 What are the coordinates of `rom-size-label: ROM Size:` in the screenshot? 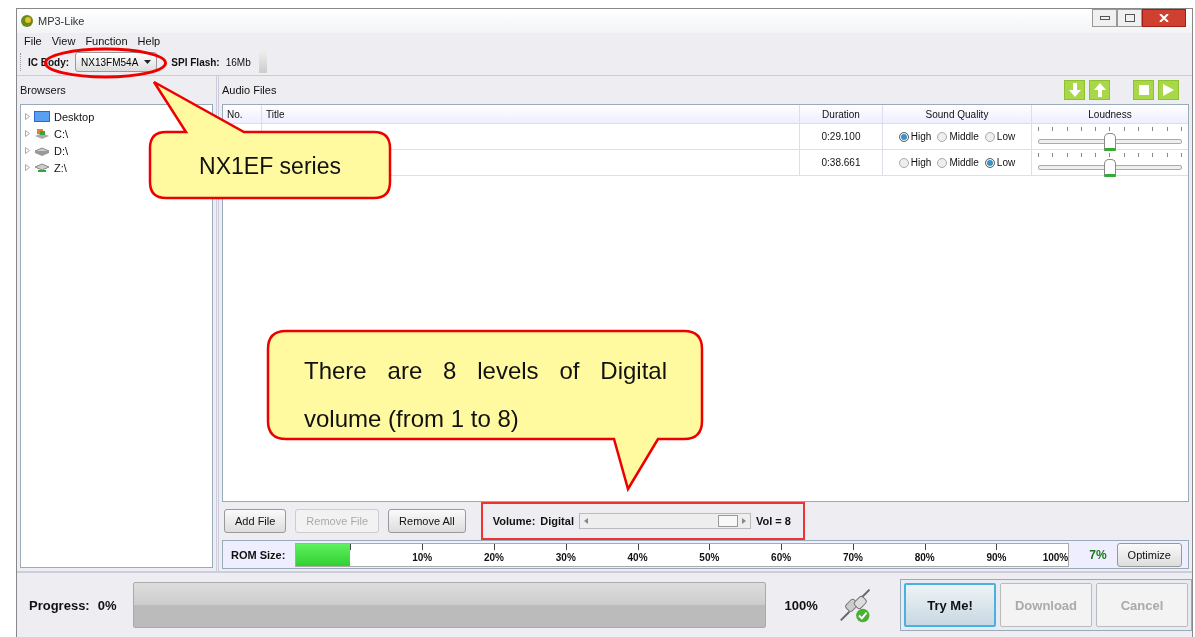 It's located at (258, 554).